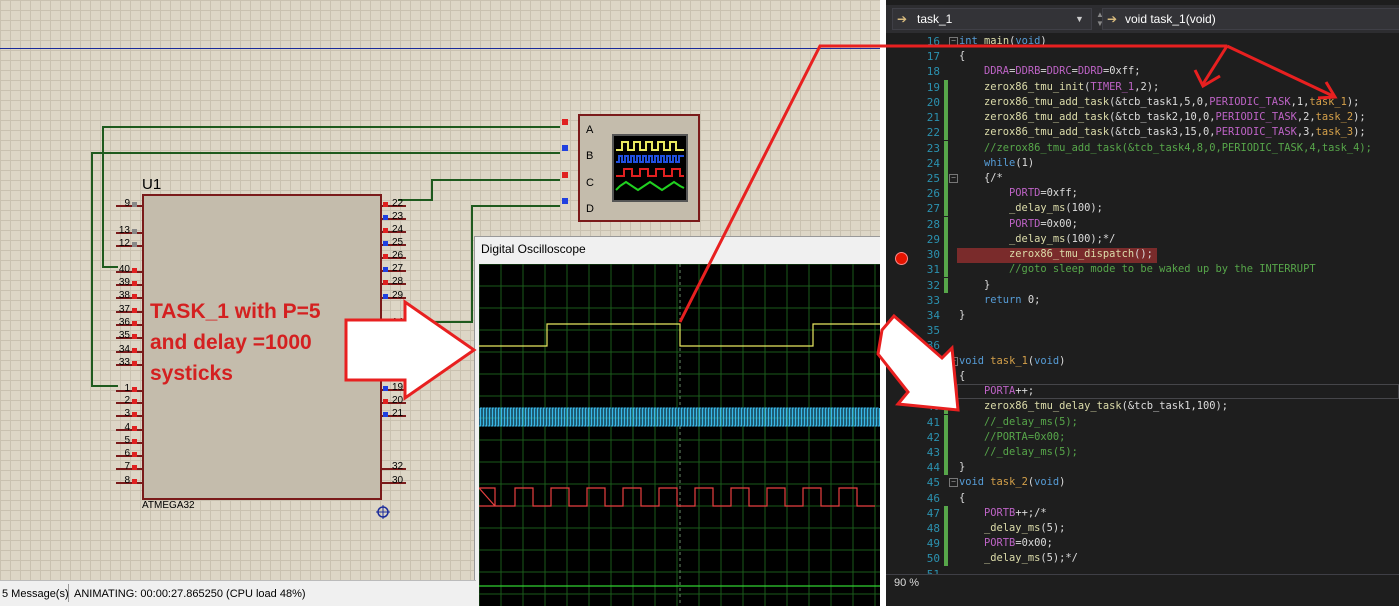 This screenshot has height=606, width=1399. Describe the element at coordinates (933, 239) in the screenshot. I see `line-number: 29` at that location.